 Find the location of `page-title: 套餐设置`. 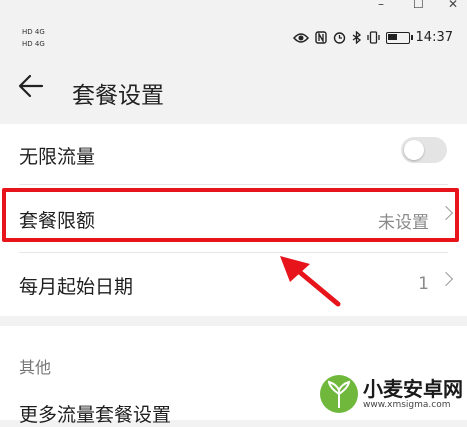

page-title: 套餐设置 is located at coordinates (118, 96).